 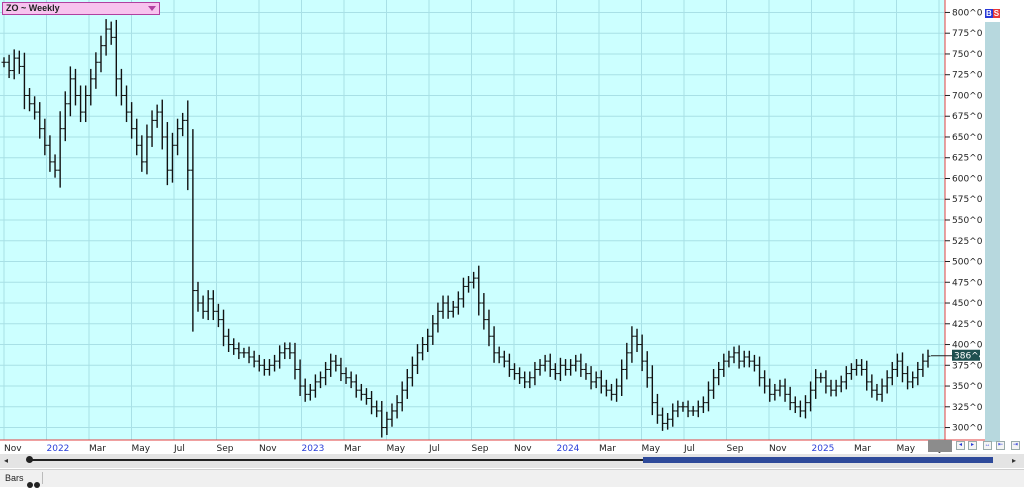 I want to click on y-tick-label: 400^0, so click(x=967, y=346).